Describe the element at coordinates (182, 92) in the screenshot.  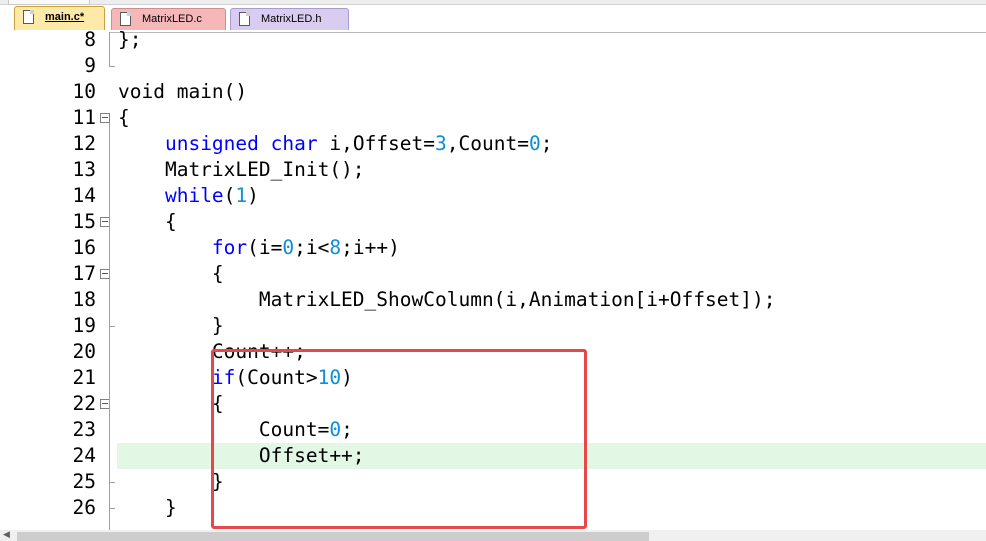
I see `code-line: void main()` at that location.